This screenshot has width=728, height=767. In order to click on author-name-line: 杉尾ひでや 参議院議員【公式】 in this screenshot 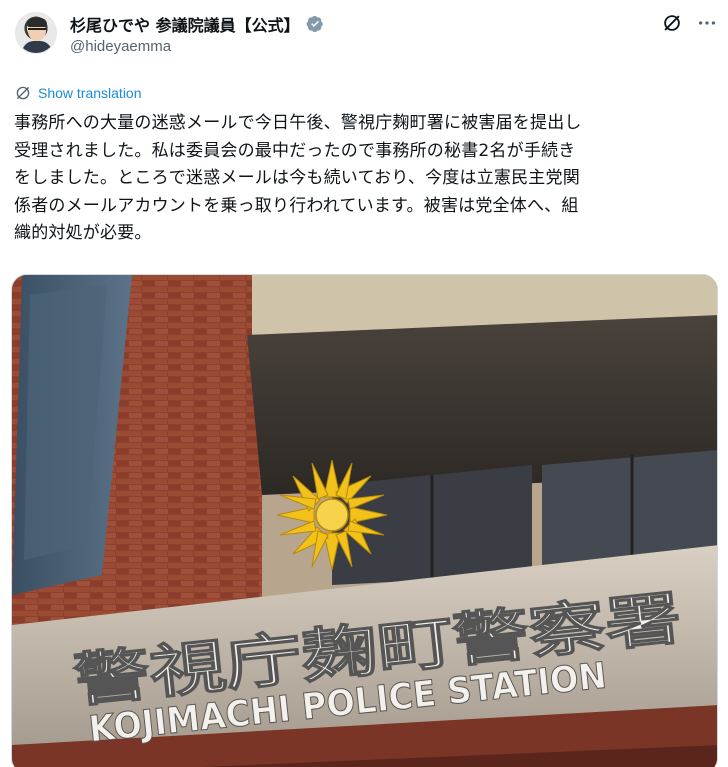, I will do `click(197, 24)`.